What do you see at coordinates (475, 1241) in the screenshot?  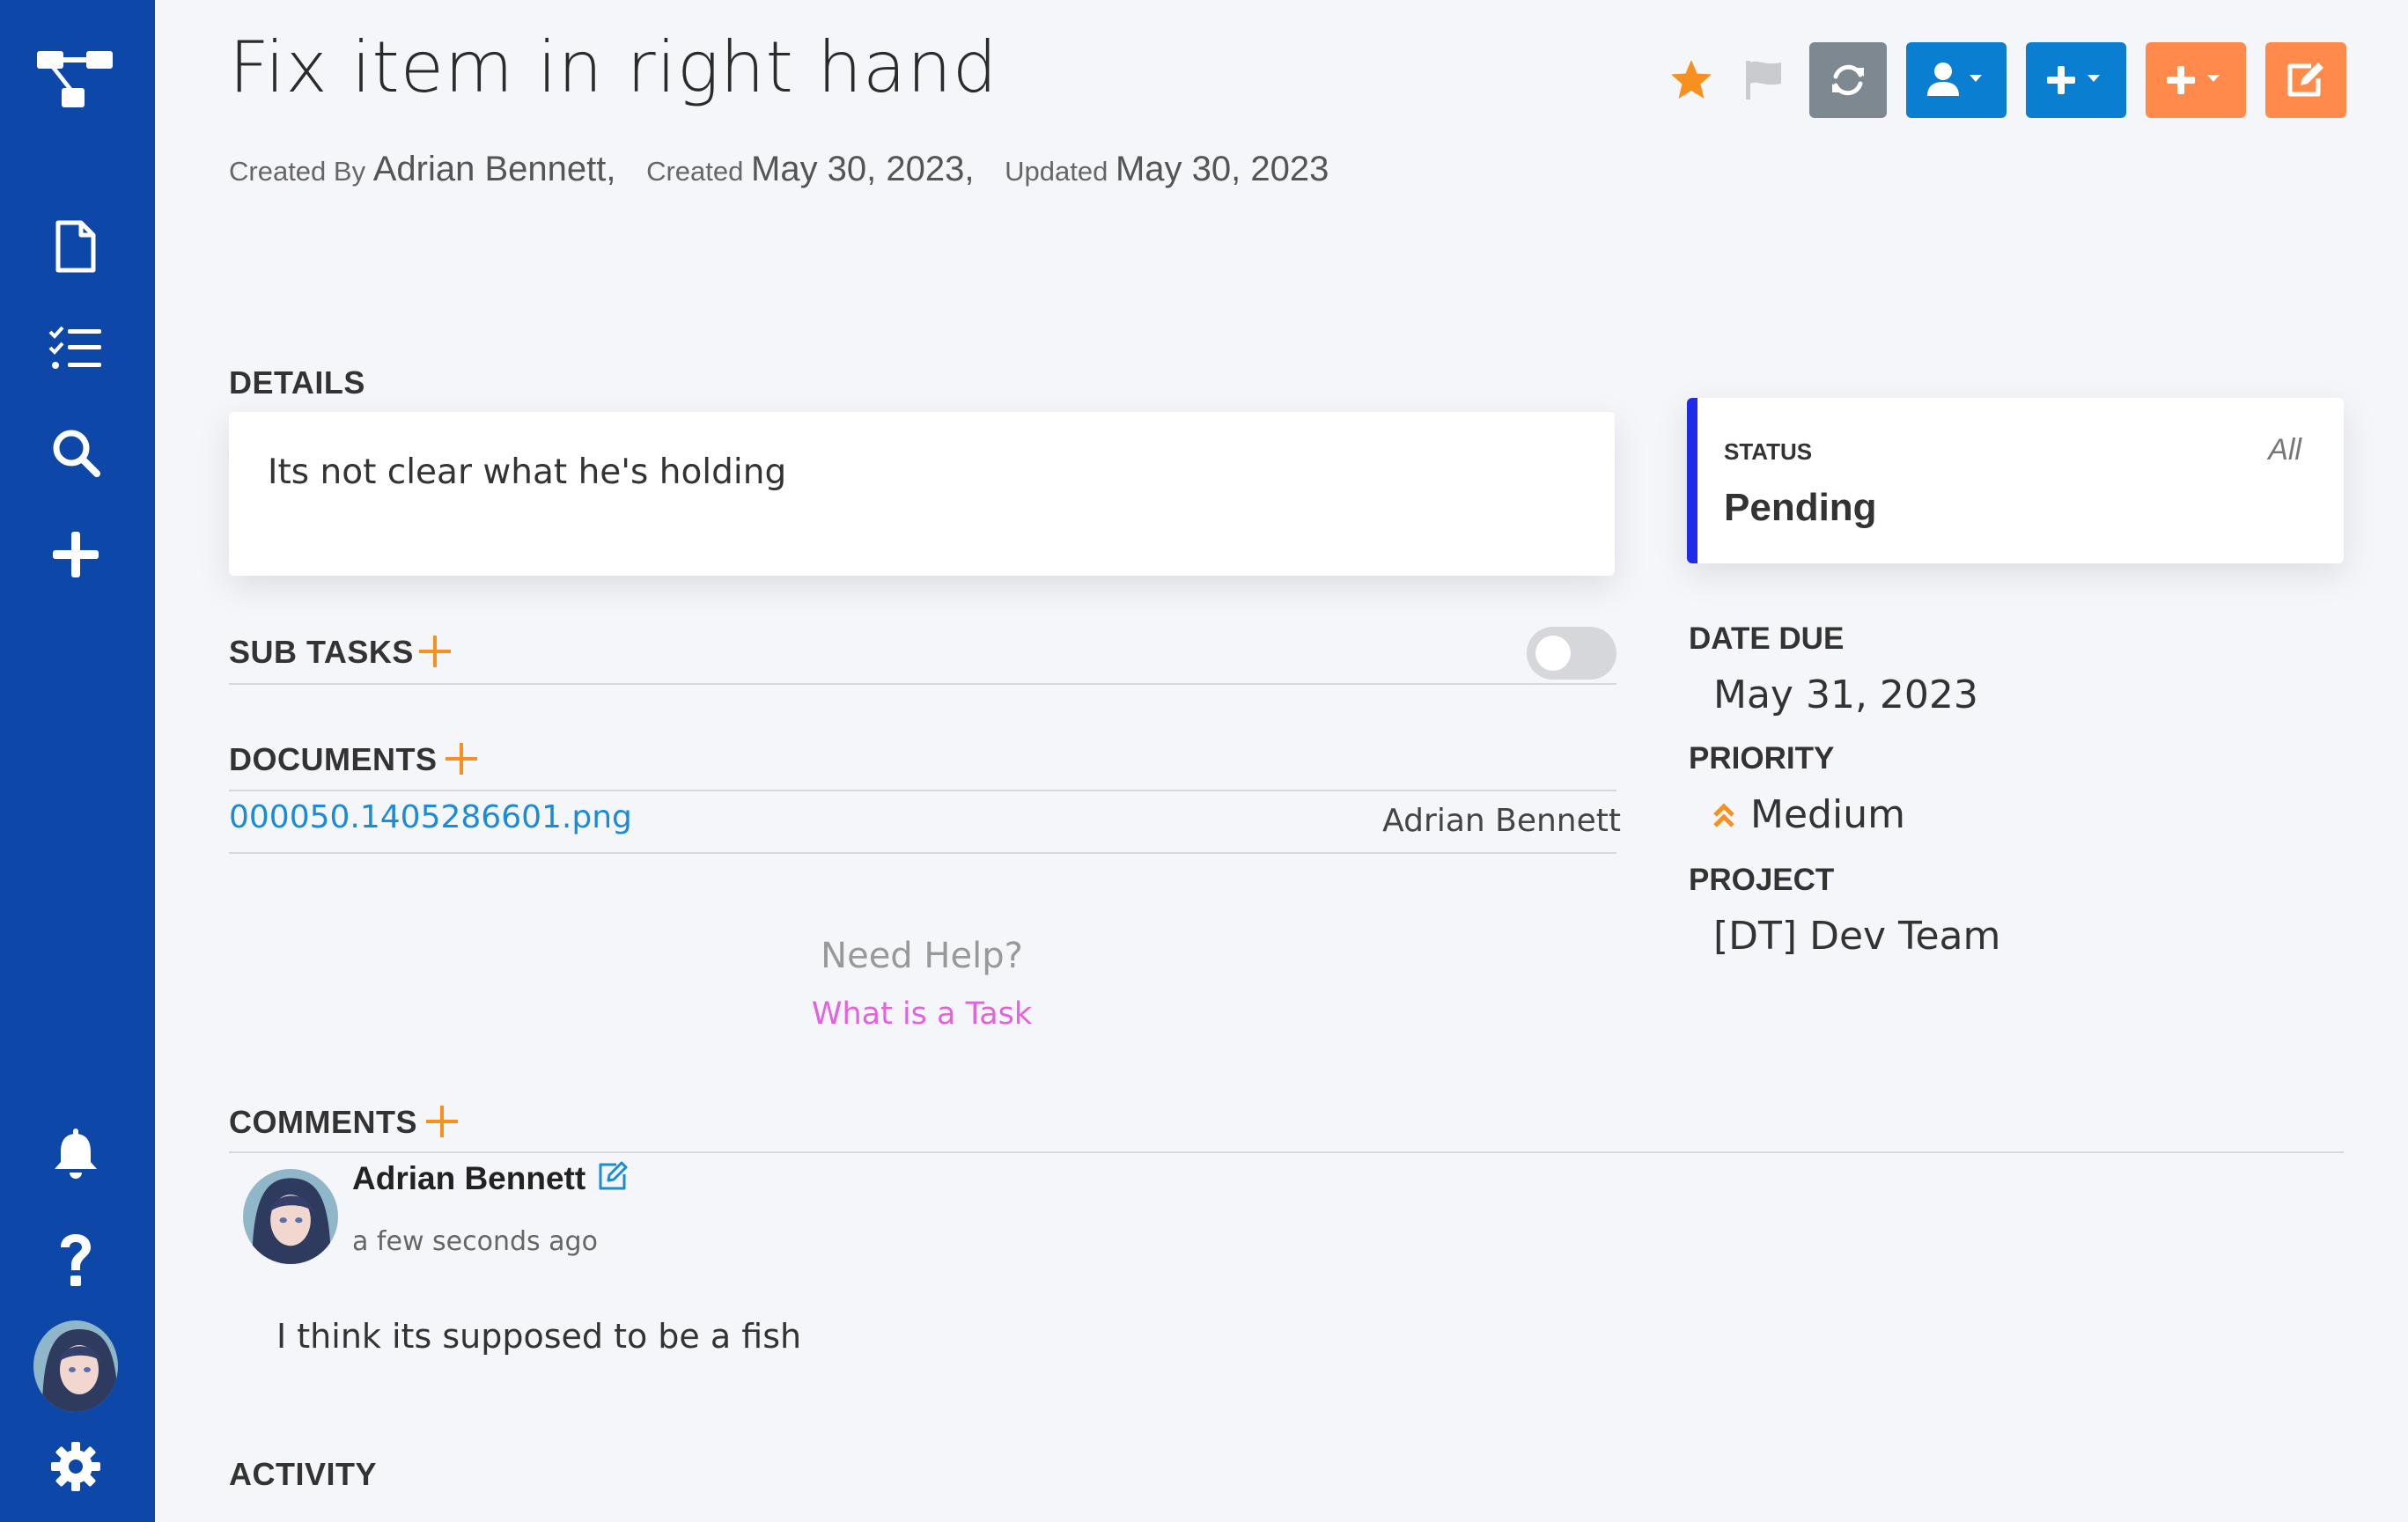 I see `comment-time: a few seconds ago` at bounding box center [475, 1241].